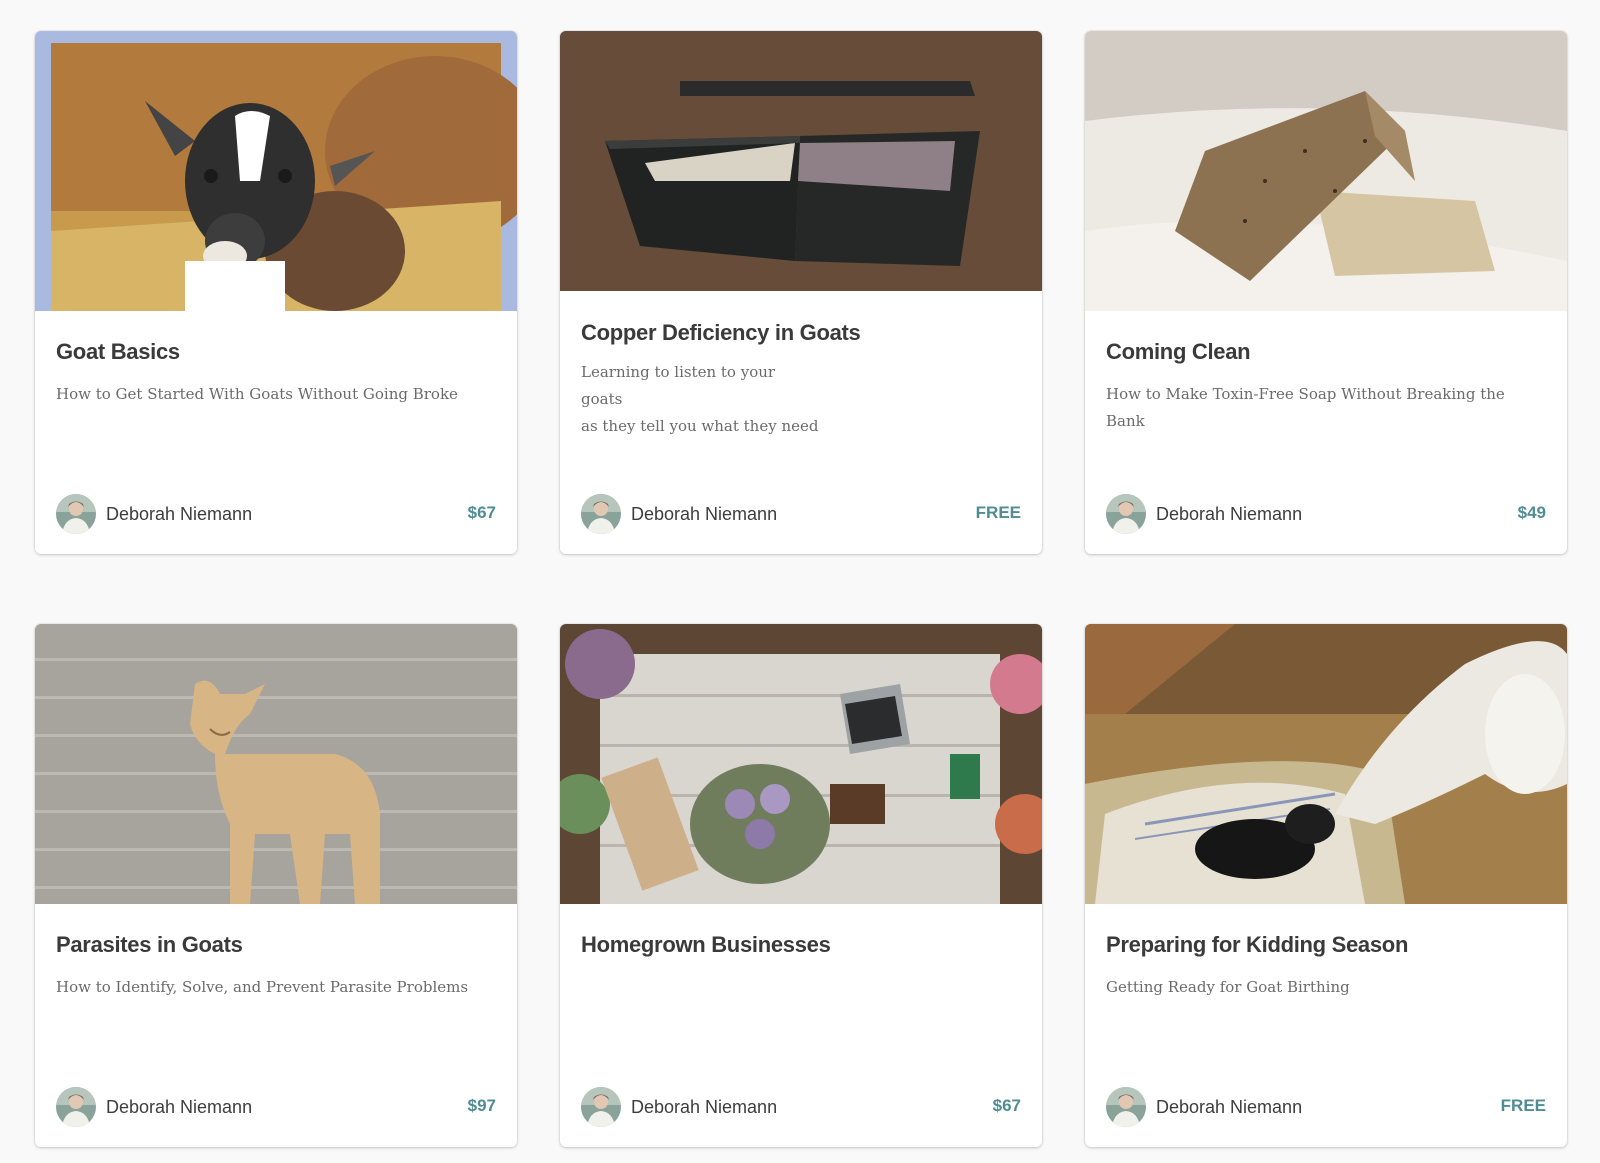 Image resolution: width=1600 pixels, height=1163 pixels. Describe the element at coordinates (276, 352) in the screenshot. I see `course-title: Goat Basics` at that location.